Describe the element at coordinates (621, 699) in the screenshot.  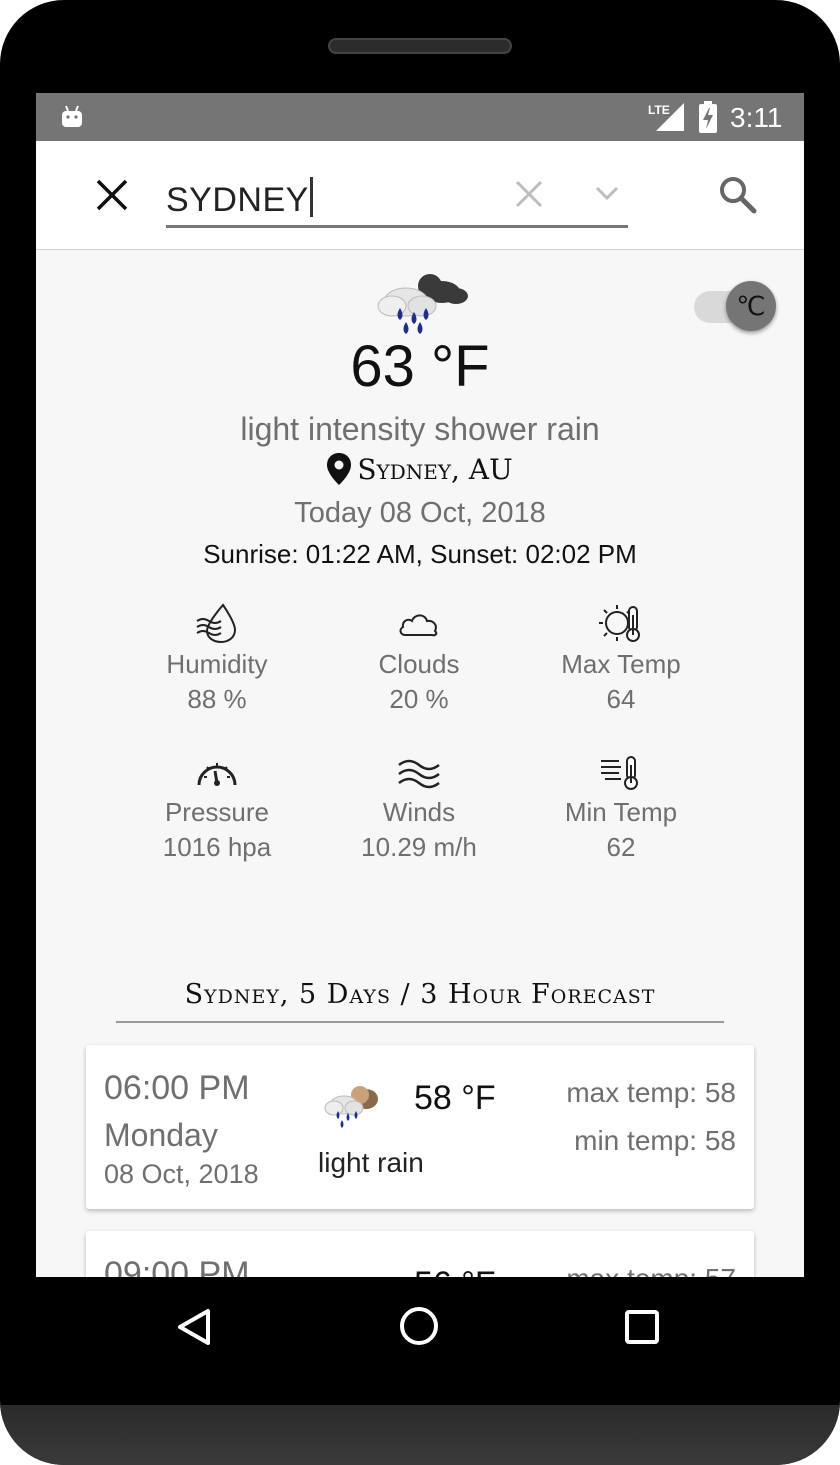
I see `metric-value: 64` at that location.